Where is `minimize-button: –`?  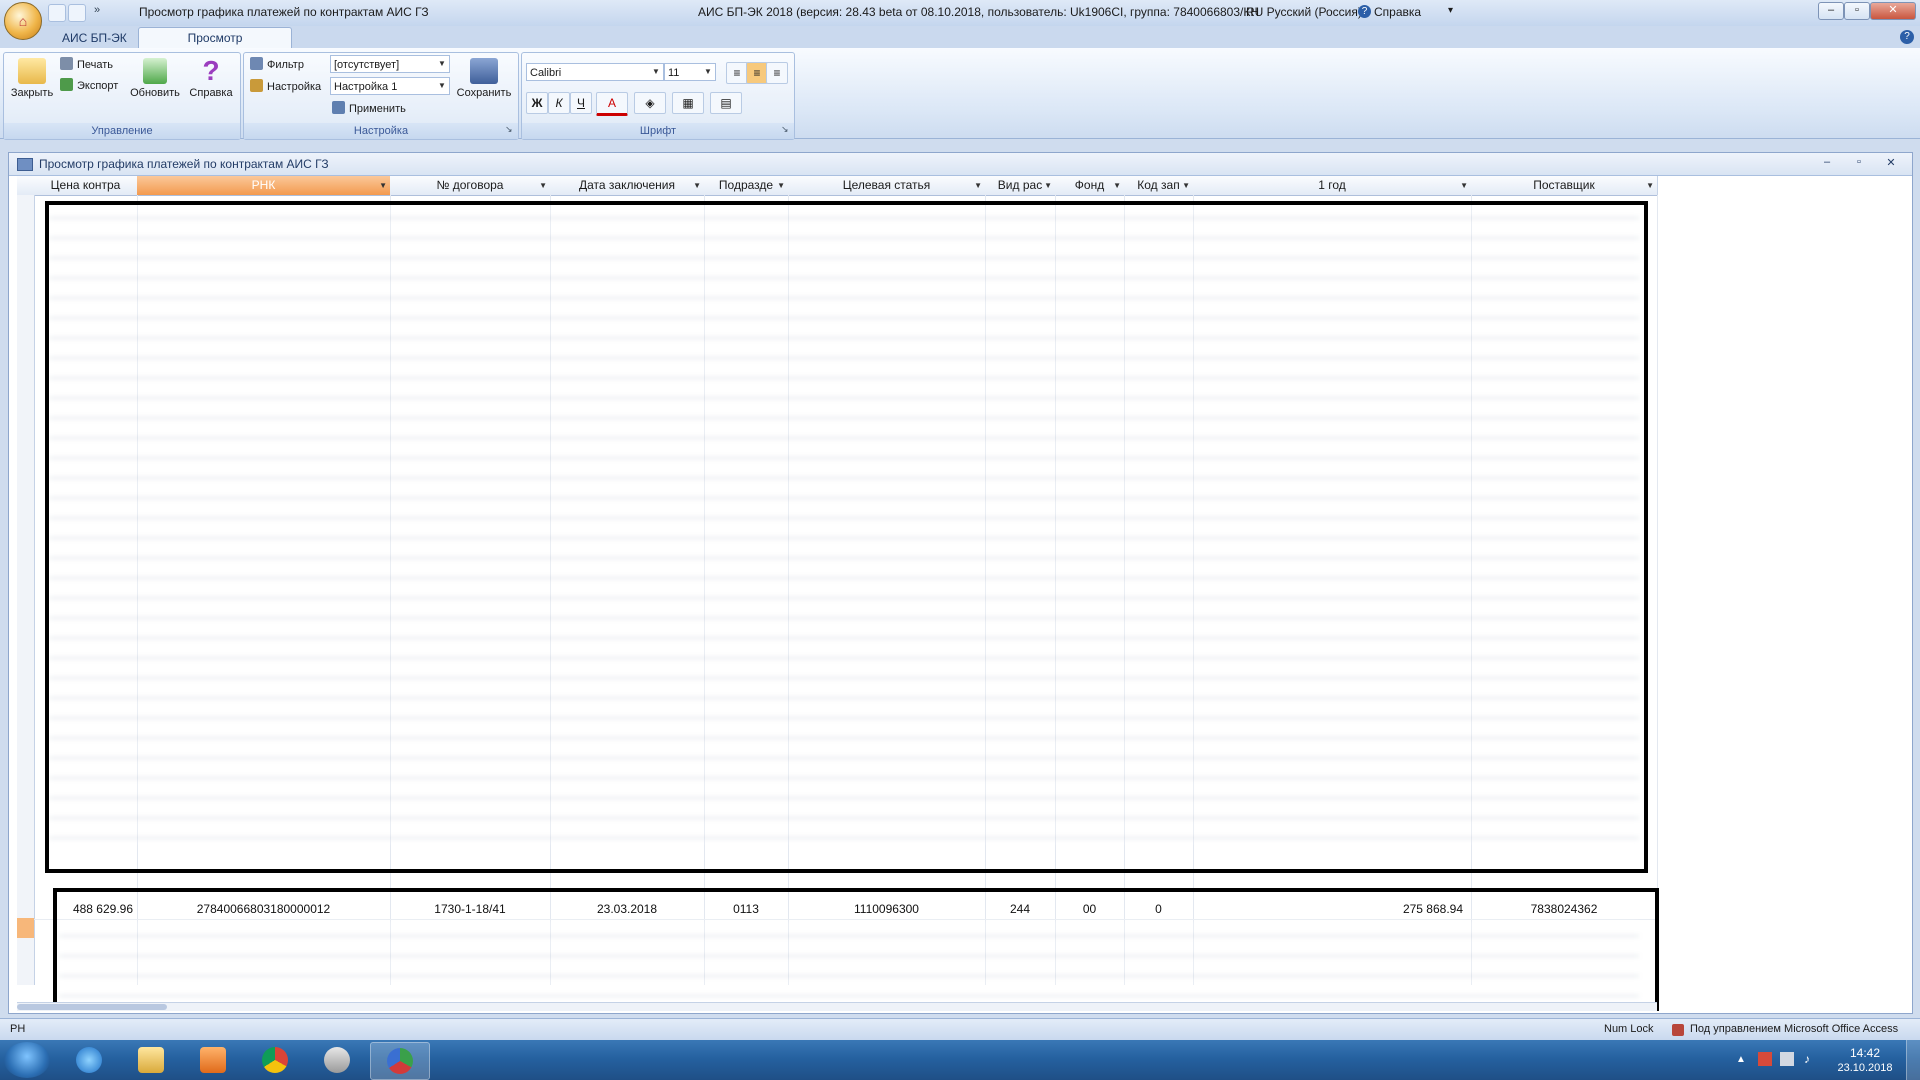
minimize-button: – is located at coordinates (1831, 11).